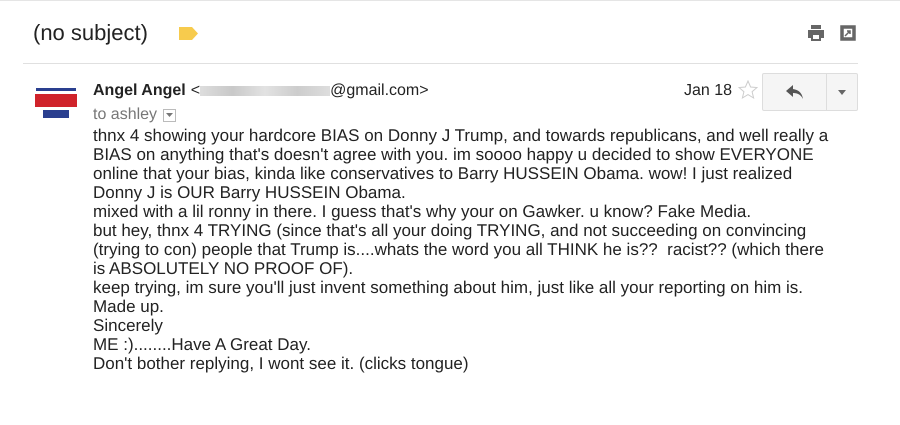  What do you see at coordinates (139, 91) in the screenshot?
I see `sender-name: Angel Angel` at bounding box center [139, 91].